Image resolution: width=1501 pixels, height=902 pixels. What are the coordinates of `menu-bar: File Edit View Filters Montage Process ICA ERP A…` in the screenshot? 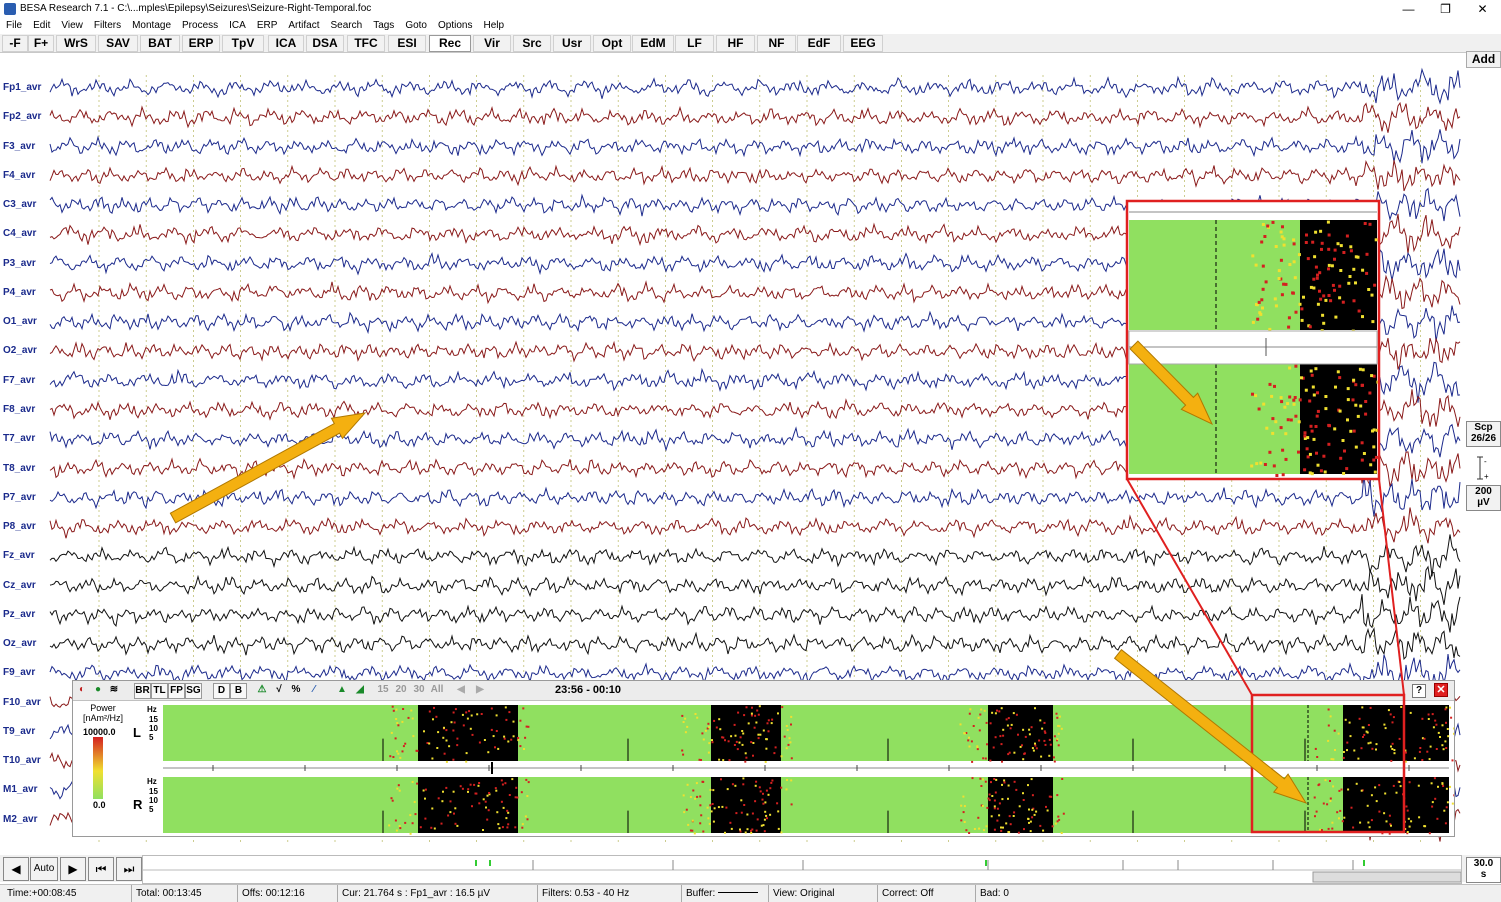 It's located at (750, 25).